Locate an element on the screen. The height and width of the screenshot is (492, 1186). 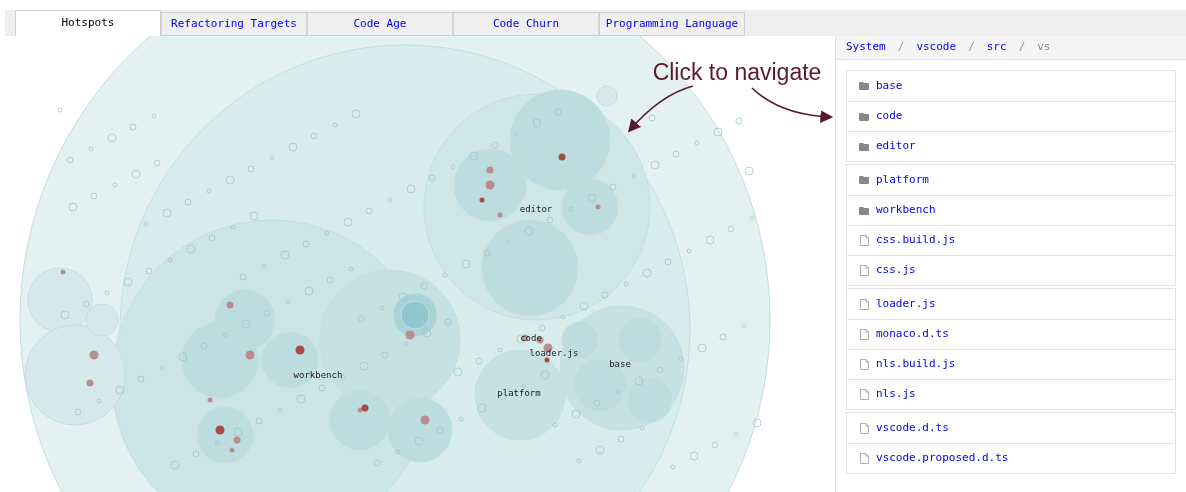
tab: Refactoring Targets is located at coordinates (234, 24).